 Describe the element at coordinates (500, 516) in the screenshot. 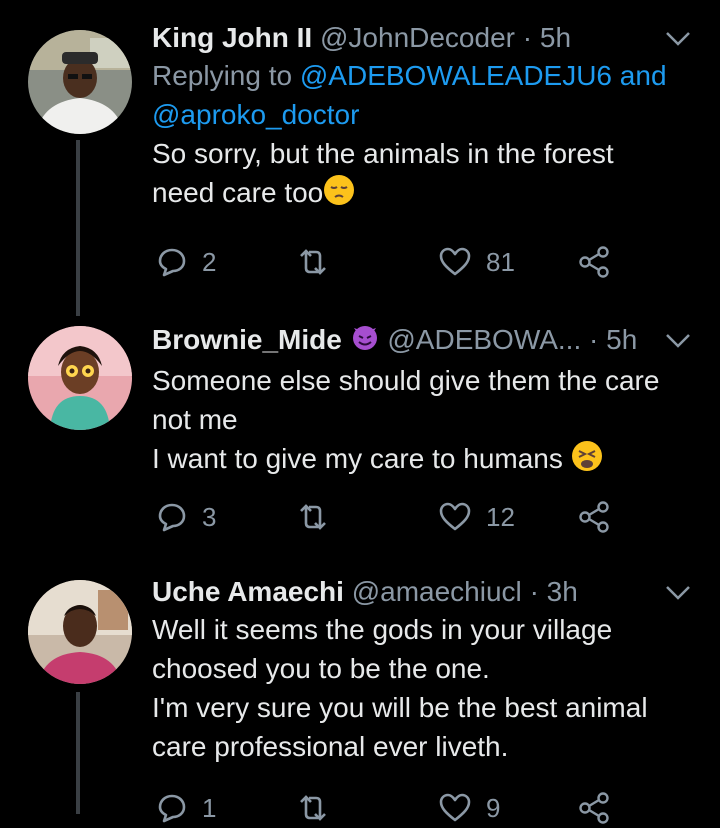

I see `like-count: 12` at that location.